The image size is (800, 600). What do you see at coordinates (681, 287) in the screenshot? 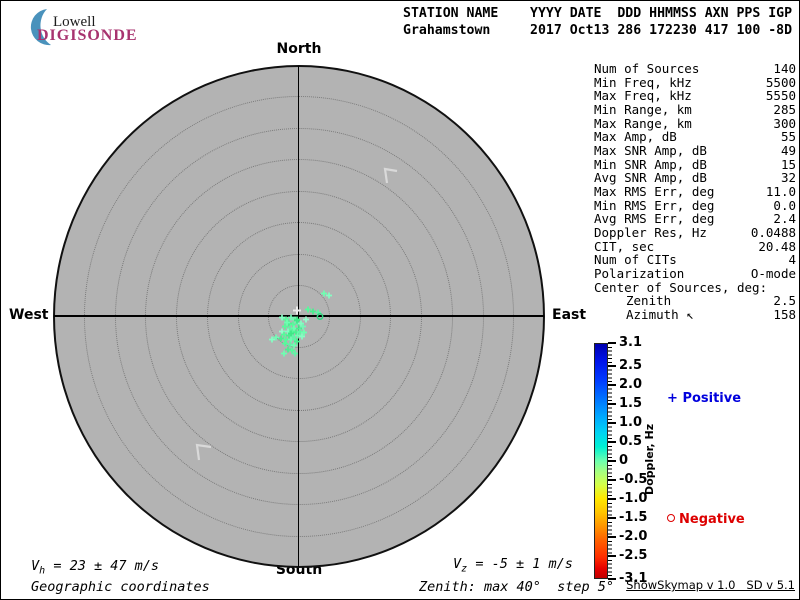
I see `stats-row: Center of Sources, deg:` at bounding box center [681, 287].